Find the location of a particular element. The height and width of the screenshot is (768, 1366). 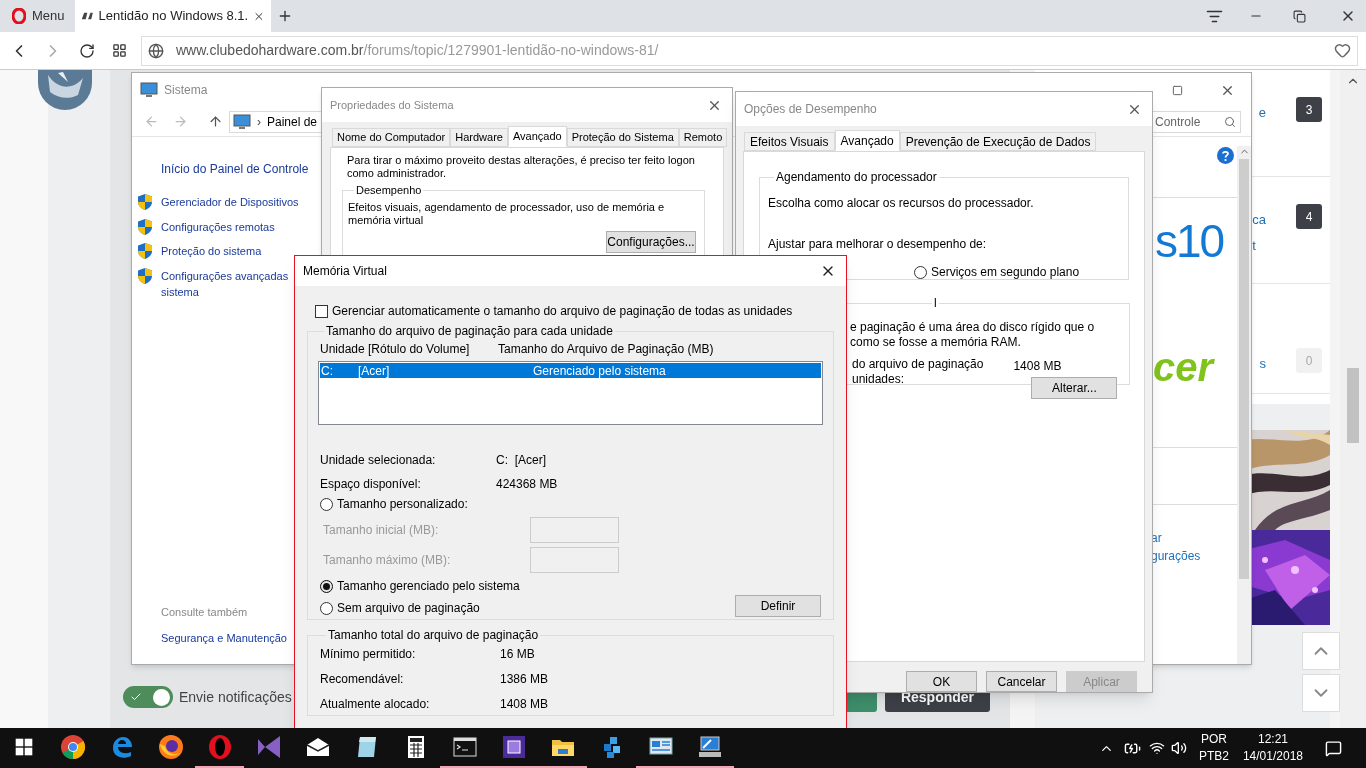

info-label: Unidade selecionada: is located at coordinates (378, 460).